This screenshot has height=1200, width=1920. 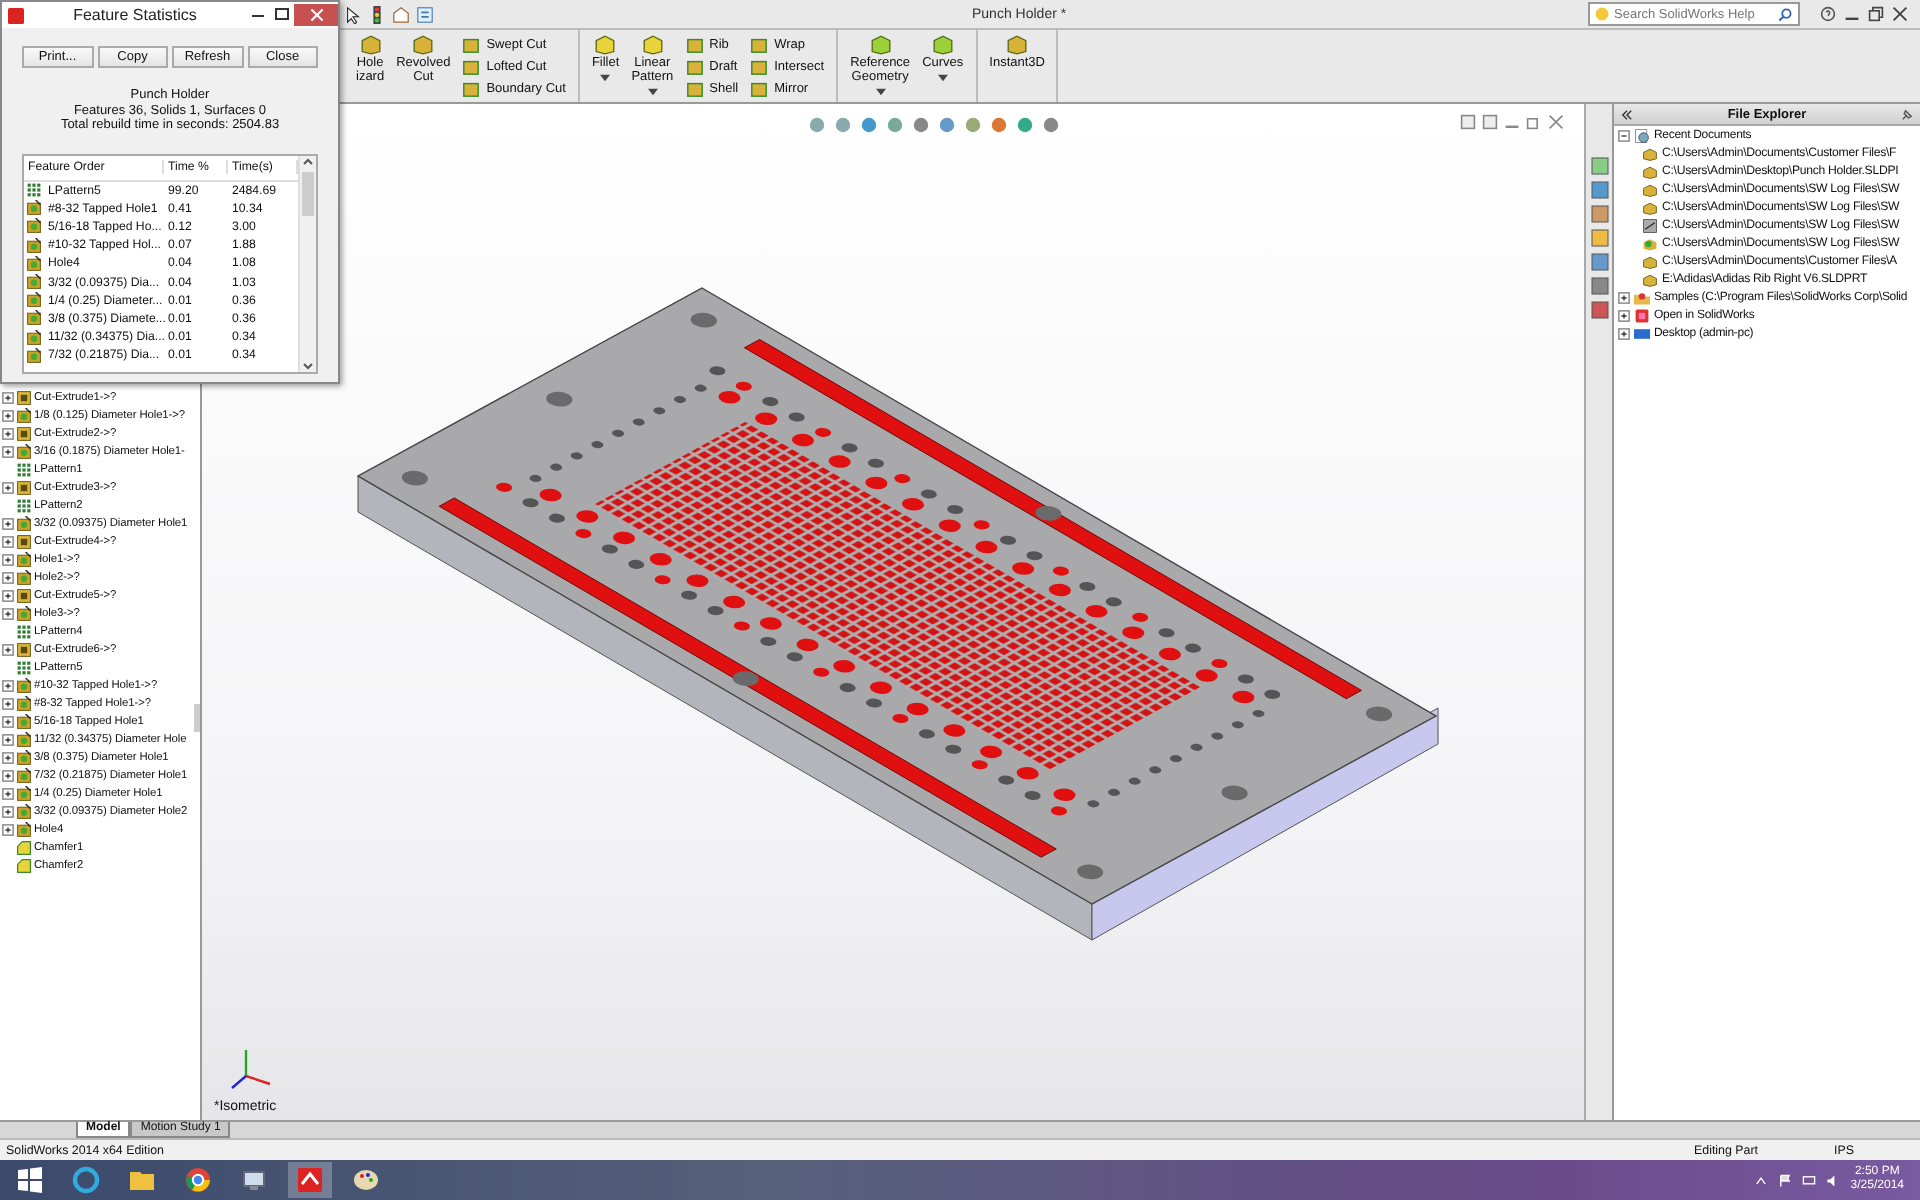 I want to click on close-button, so click(x=316, y=15).